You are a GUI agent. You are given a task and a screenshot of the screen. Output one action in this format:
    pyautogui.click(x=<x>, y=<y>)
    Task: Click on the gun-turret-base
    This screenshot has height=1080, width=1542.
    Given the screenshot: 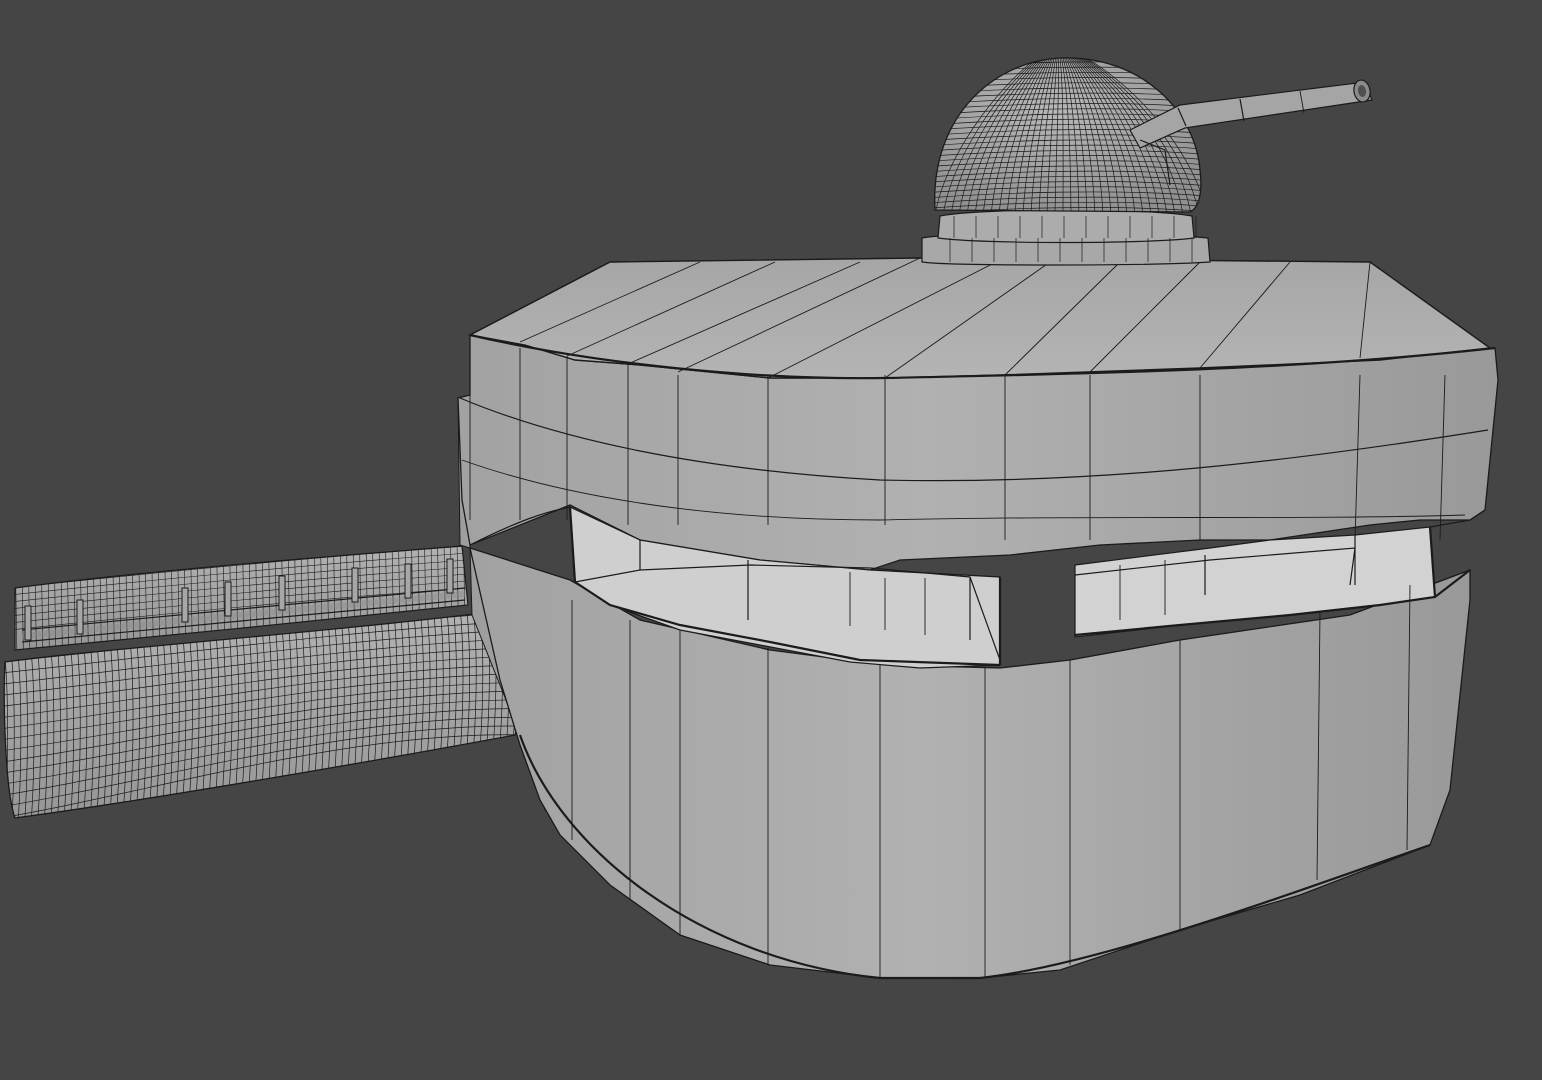 What is the action you would take?
    pyautogui.click(x=1066, y=237)
    